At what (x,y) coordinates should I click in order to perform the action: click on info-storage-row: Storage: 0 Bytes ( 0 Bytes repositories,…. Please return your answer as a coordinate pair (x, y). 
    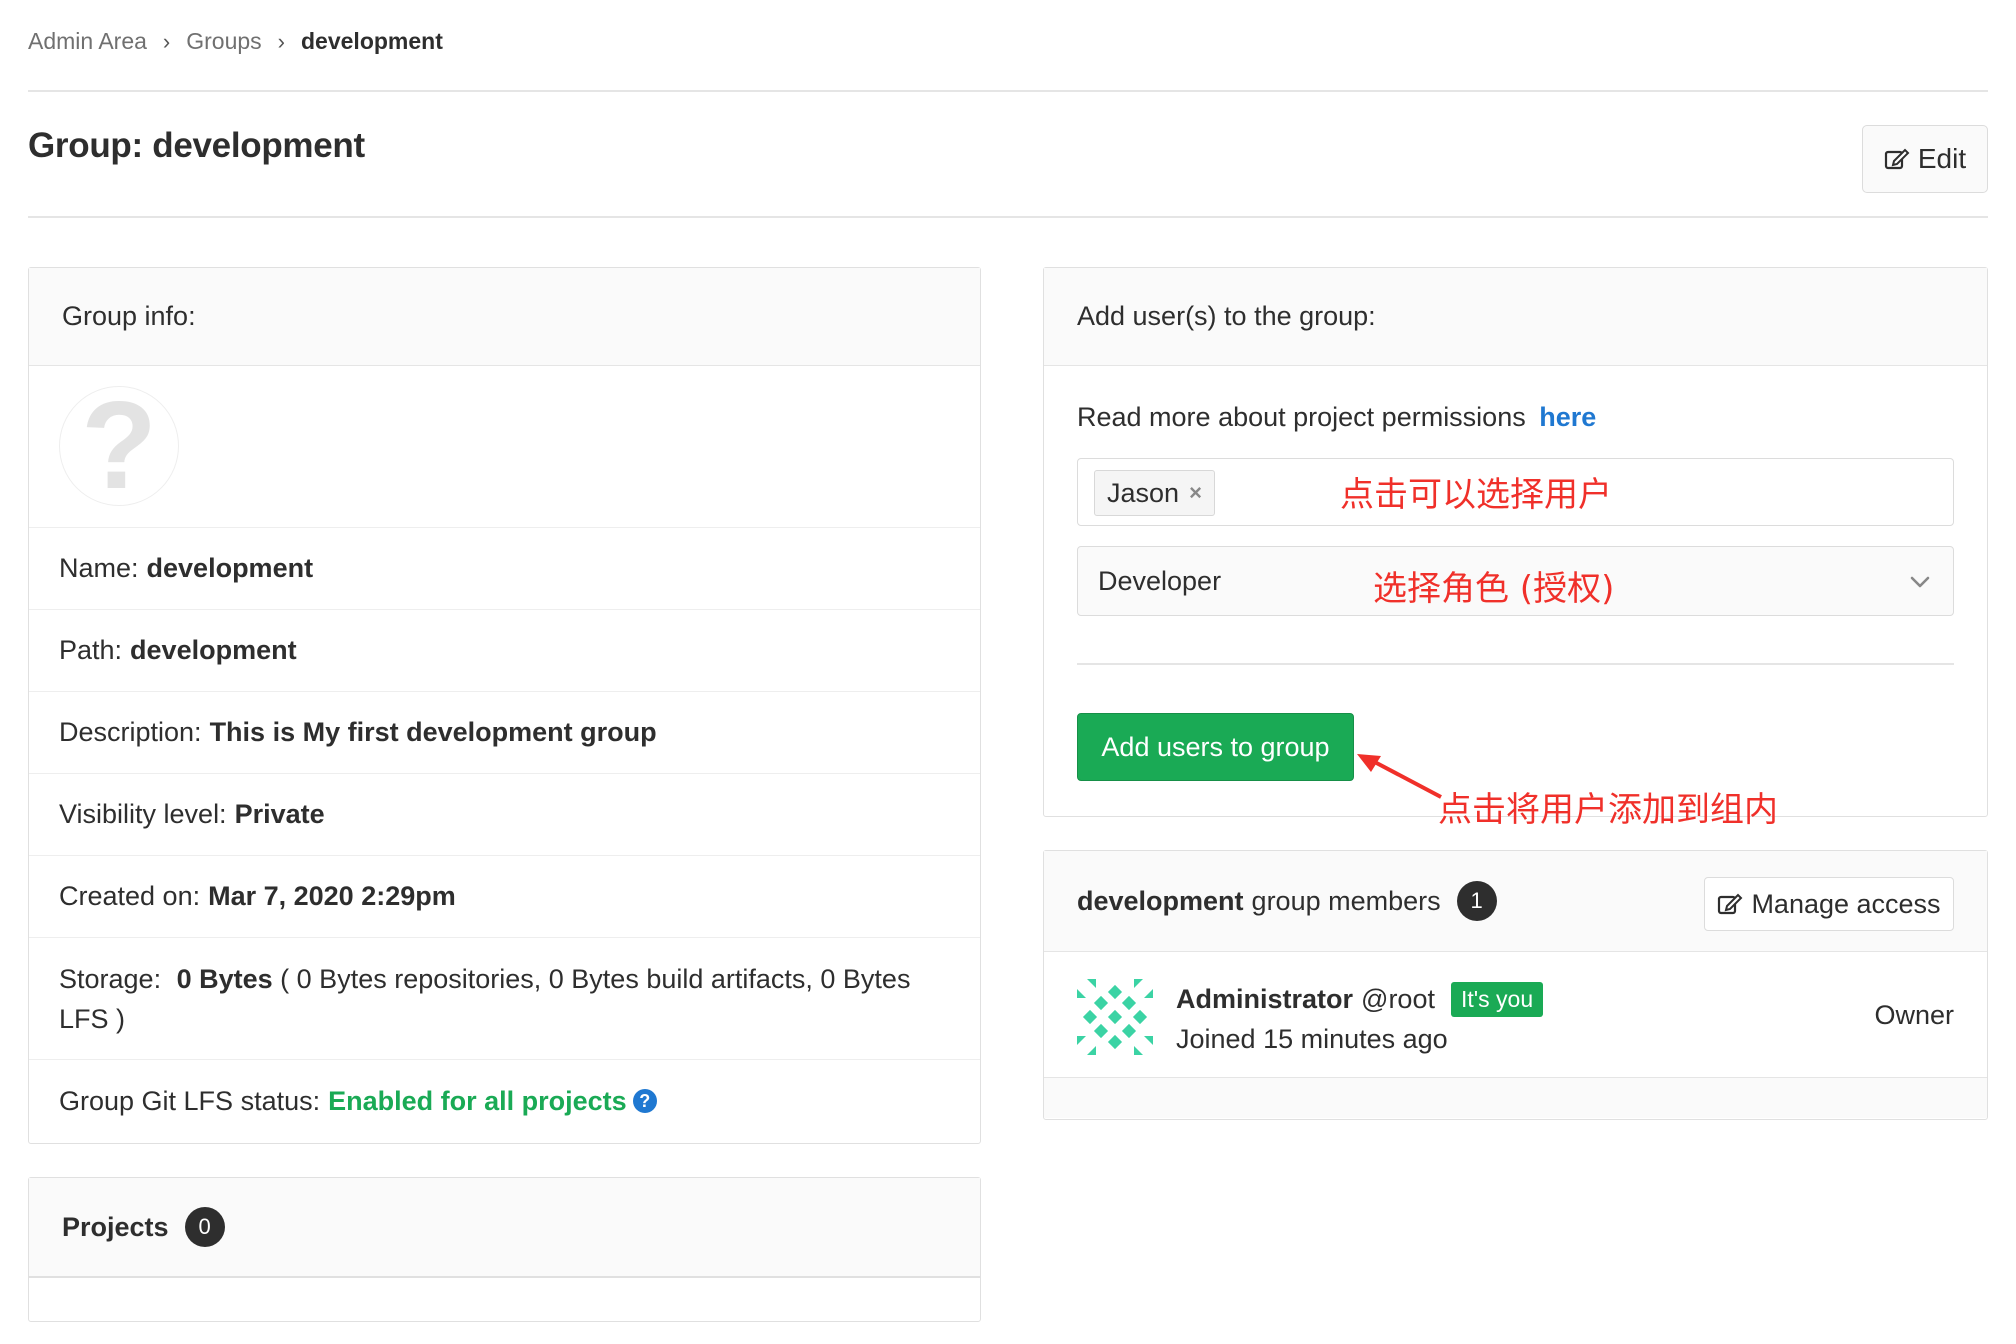
    Looking at the image, I should click on (504, 999).